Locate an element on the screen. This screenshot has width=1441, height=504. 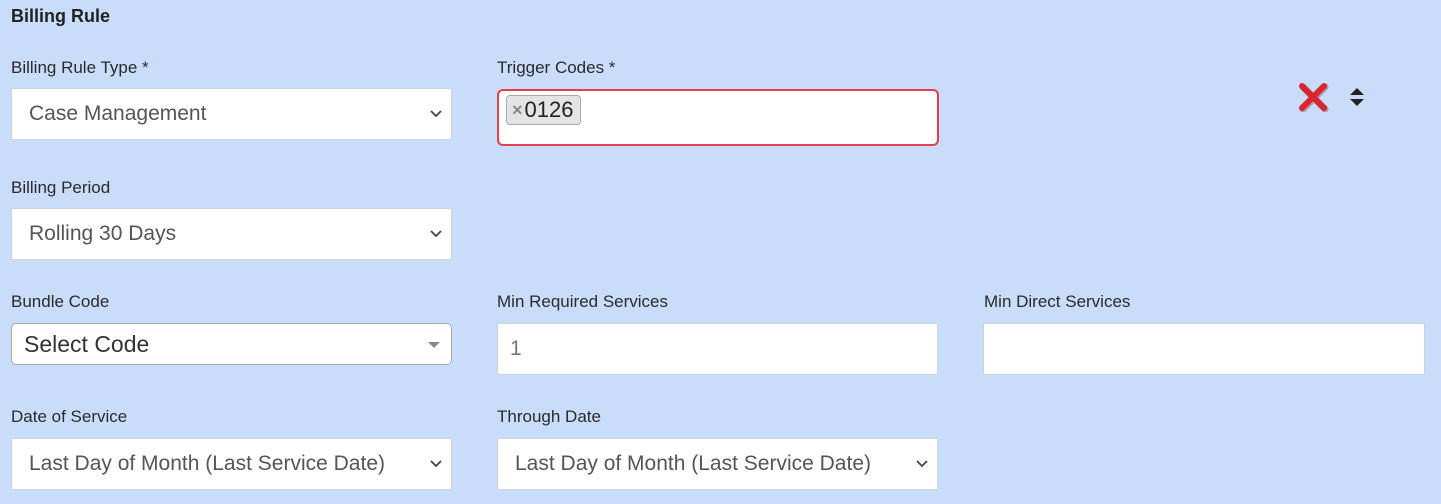
billing-period-value: Rolling 30 Days is located at coordinates (103, 233).